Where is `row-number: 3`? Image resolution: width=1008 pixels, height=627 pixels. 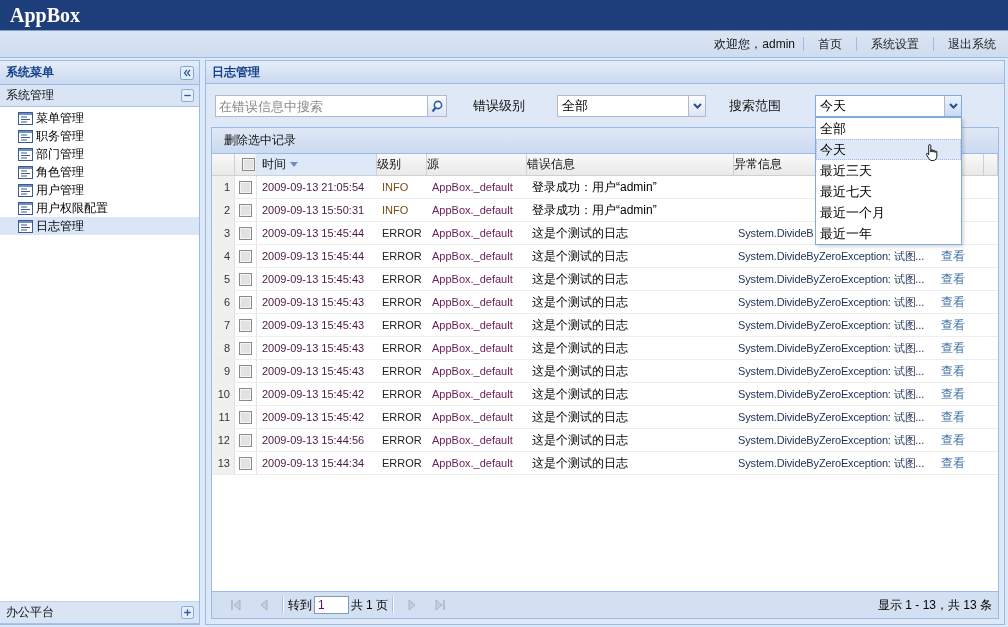 row-number: 3 is located at coordinates (223, 233).